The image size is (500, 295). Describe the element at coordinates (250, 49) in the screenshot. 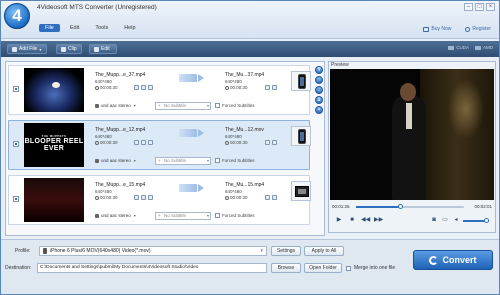

I see `toolbar: Add File ▾ Clip Edit CUDA AMD` at that location.